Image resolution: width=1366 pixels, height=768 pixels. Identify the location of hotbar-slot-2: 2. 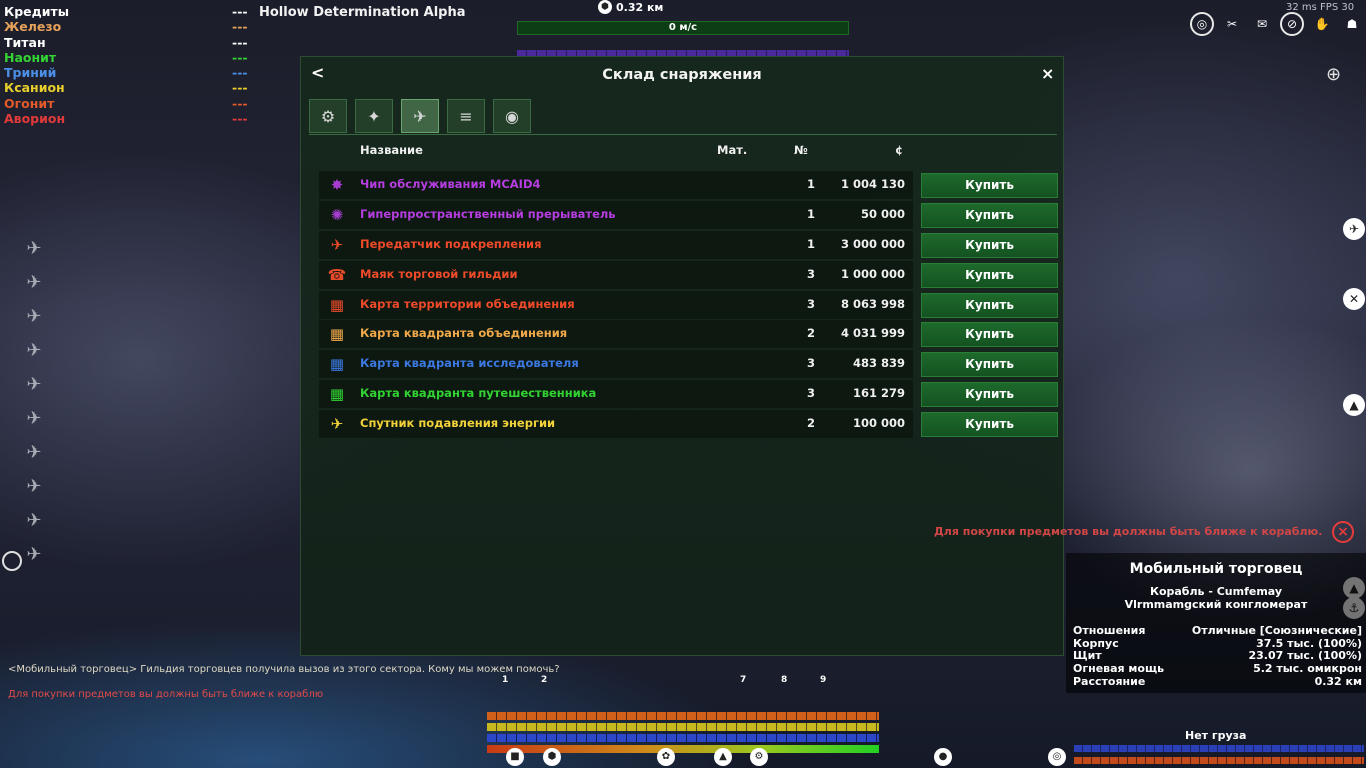
(544, 680).